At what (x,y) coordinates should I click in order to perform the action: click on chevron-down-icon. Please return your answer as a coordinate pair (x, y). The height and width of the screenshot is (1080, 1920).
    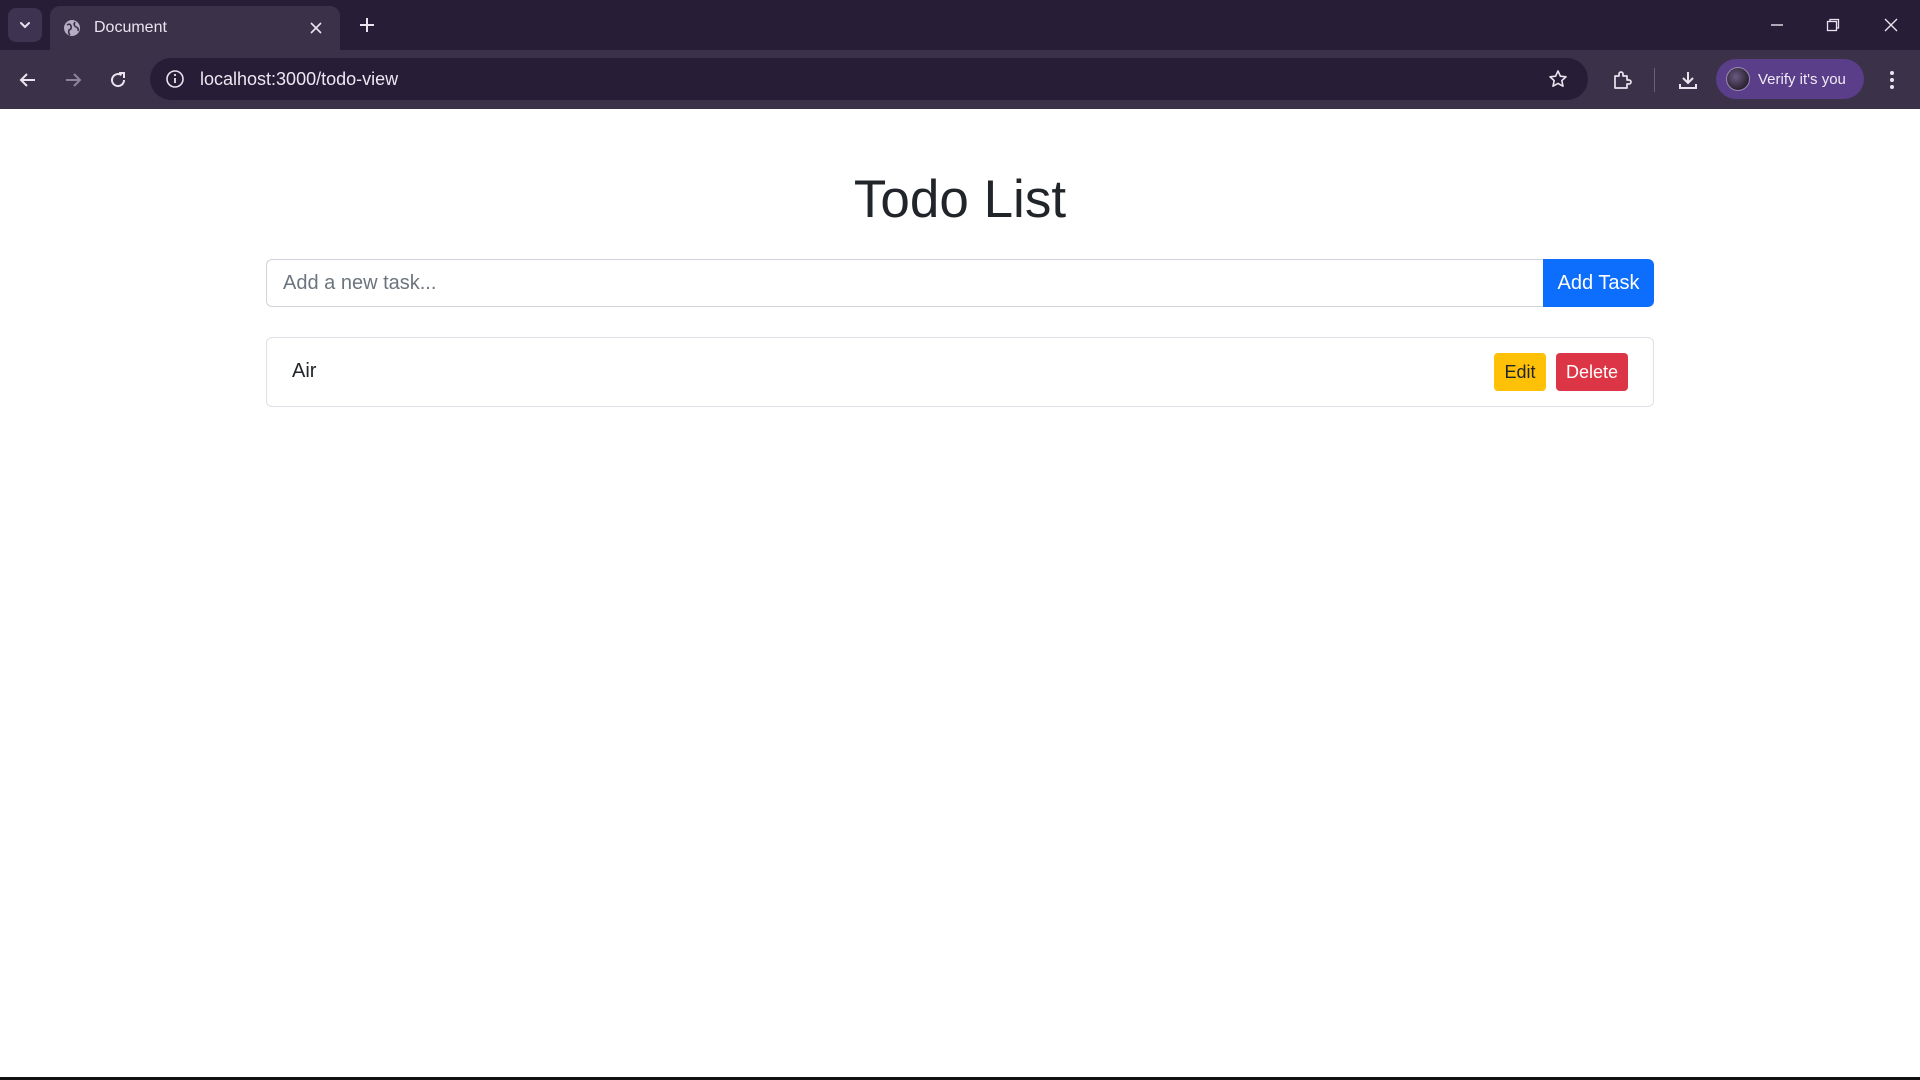
    Looking at the image, I should click on (25, 25).